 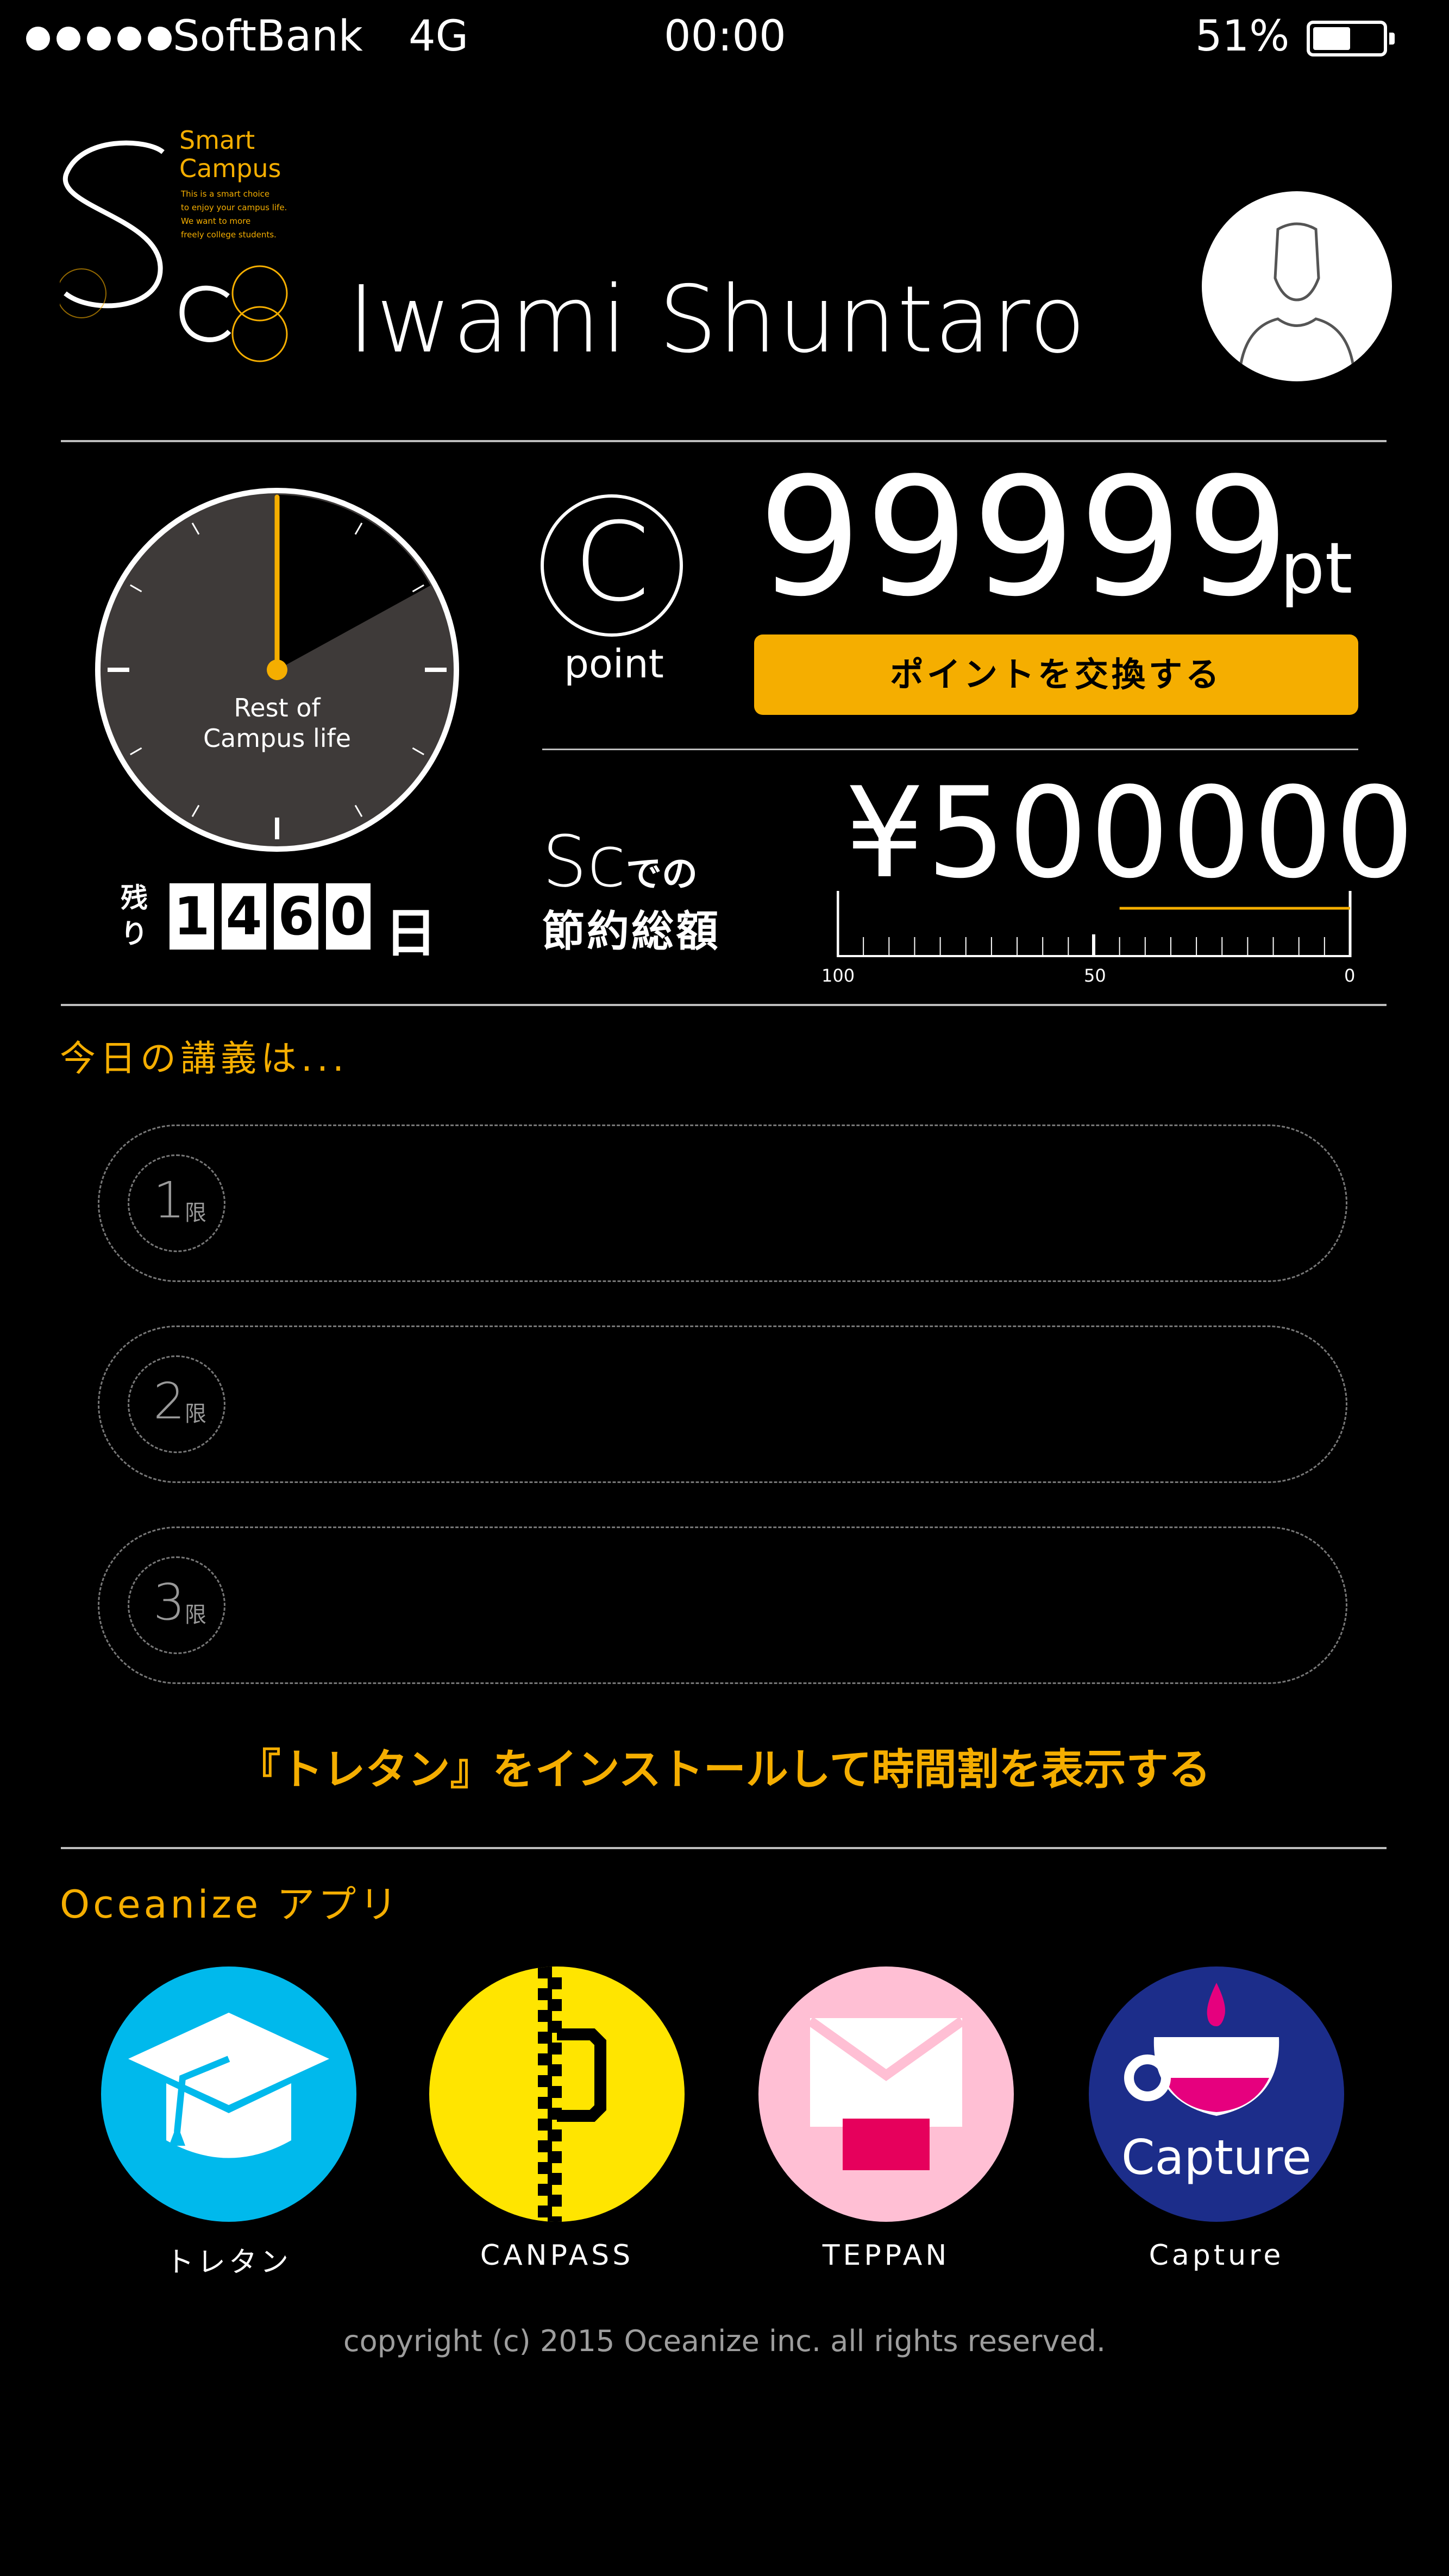 I want to click on exchange-points-button: ポイントを交換する, so click(x=1056, y=674).